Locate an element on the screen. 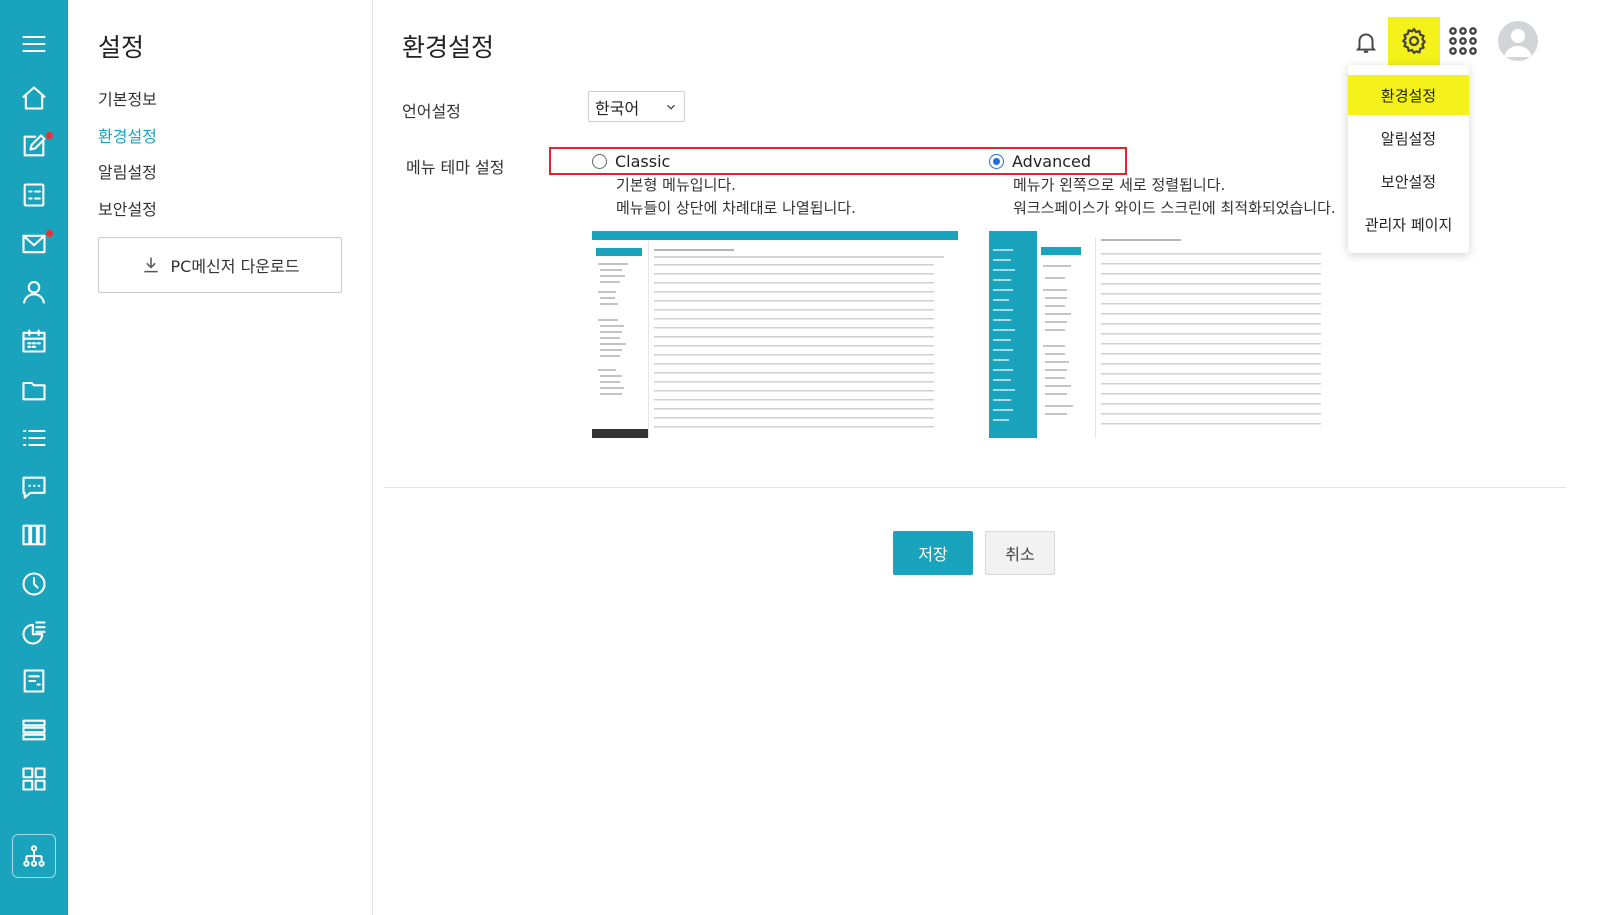  settings-dropdown-menu: 환경설정 알림설정 보안설정 관리자 페이지 is located at coordinates (1408, 159).